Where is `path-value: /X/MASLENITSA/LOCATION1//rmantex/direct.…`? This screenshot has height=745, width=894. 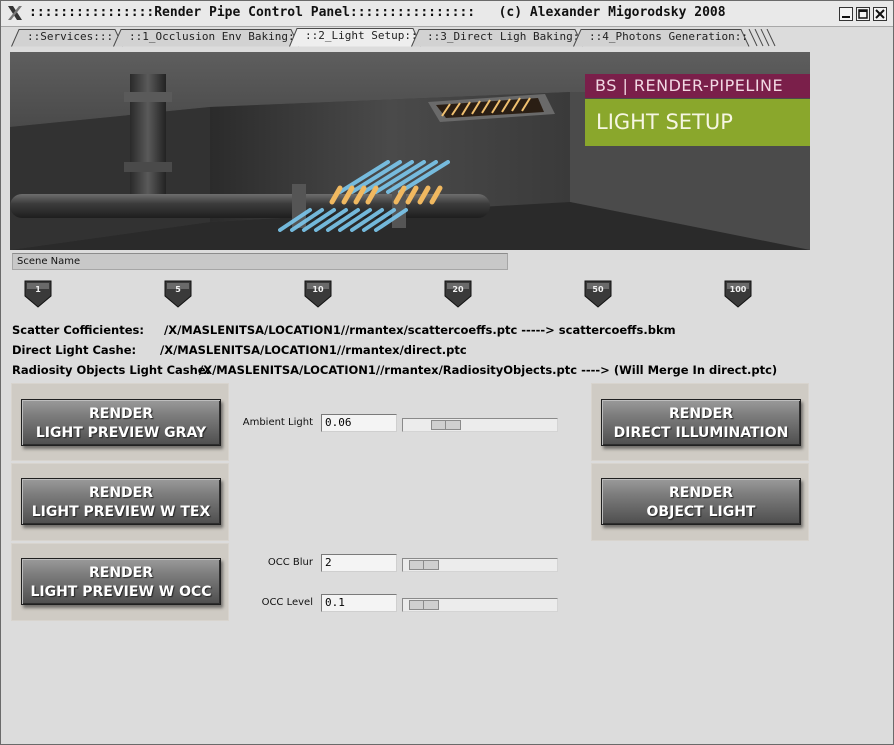
path-value: /X/MASLENITSA/LOCATION1//rmantex/direct.… is located at coordinates (313, 350).